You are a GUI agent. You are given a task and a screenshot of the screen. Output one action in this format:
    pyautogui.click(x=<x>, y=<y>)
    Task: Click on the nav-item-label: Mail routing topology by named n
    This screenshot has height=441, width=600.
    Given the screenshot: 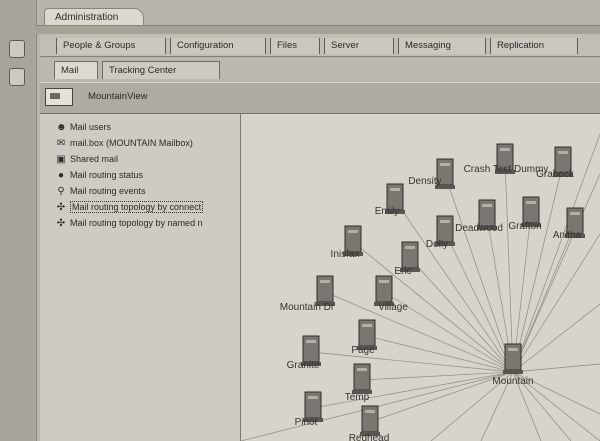 What is the action you would take?
    pyautogui.click(x=136, y=223)
    